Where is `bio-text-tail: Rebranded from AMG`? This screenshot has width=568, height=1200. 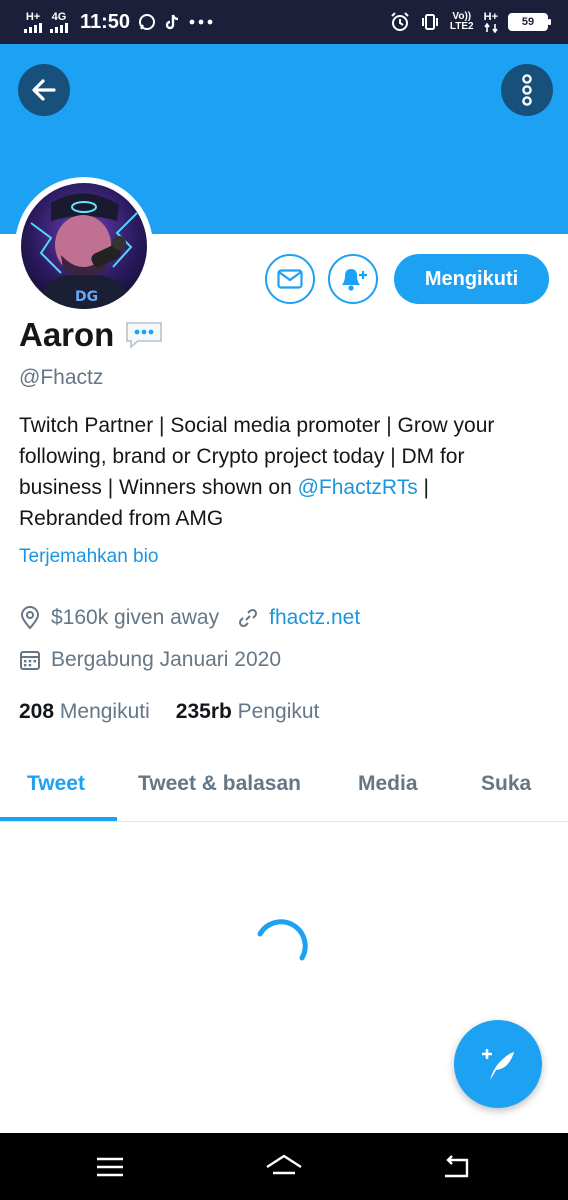 bio-text-tail: Rebranded from AMG is located at coordinates (121, 518).